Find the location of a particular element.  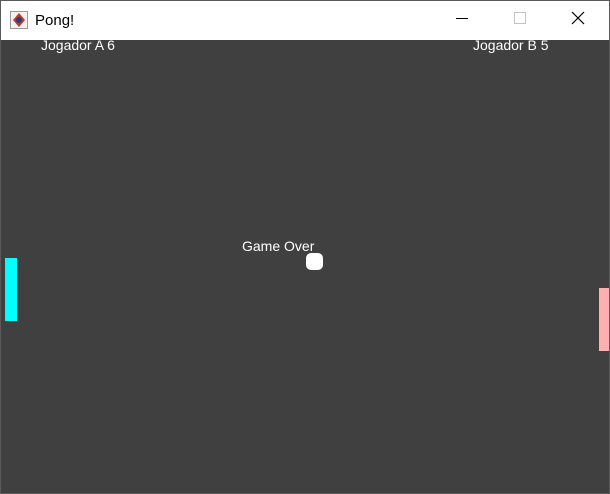

maximize-icon is located at coordinates (520, 20).